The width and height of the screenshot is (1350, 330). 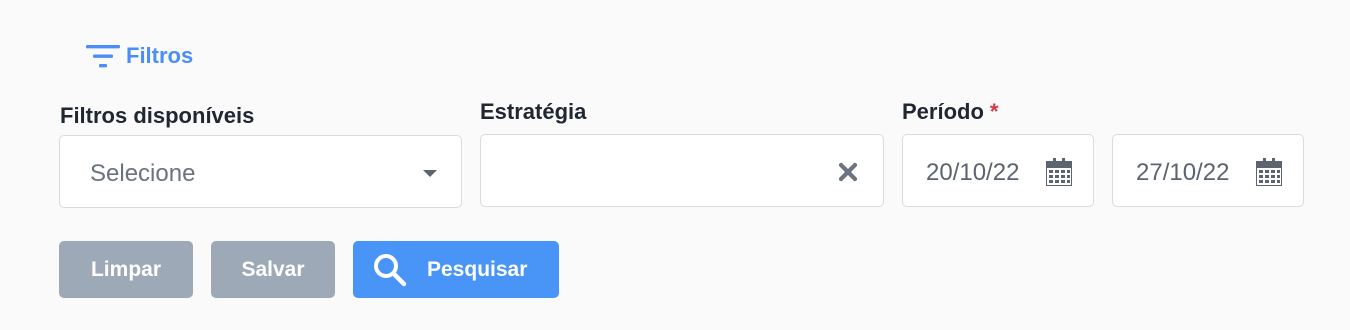 I want to click on end-date-value: 27/10/22, so click(x=1183, y=172).